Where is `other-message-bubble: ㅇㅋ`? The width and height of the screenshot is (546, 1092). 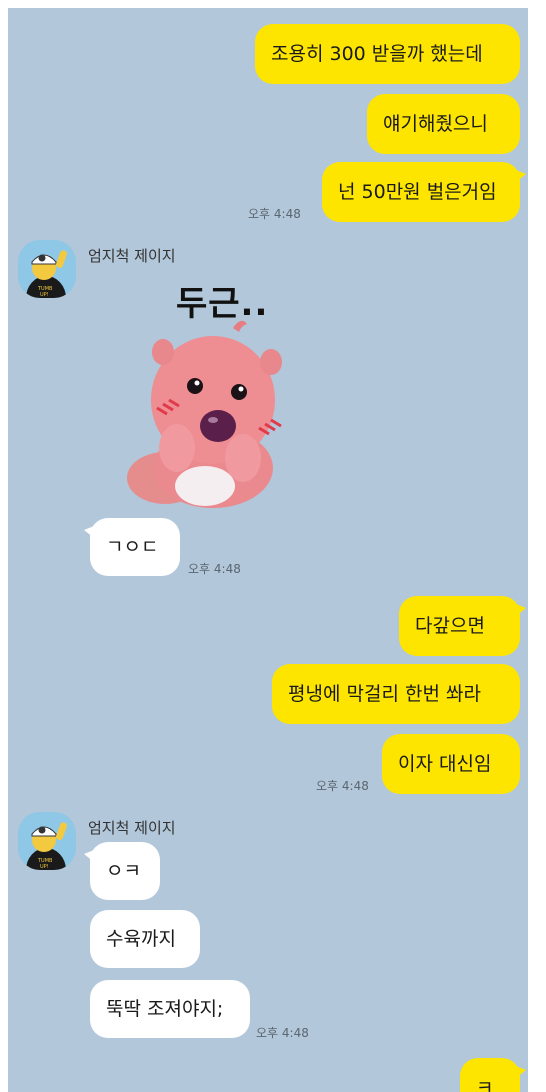
other-message-bubble: ㅇㅋ is located at coordinates (122, 871).